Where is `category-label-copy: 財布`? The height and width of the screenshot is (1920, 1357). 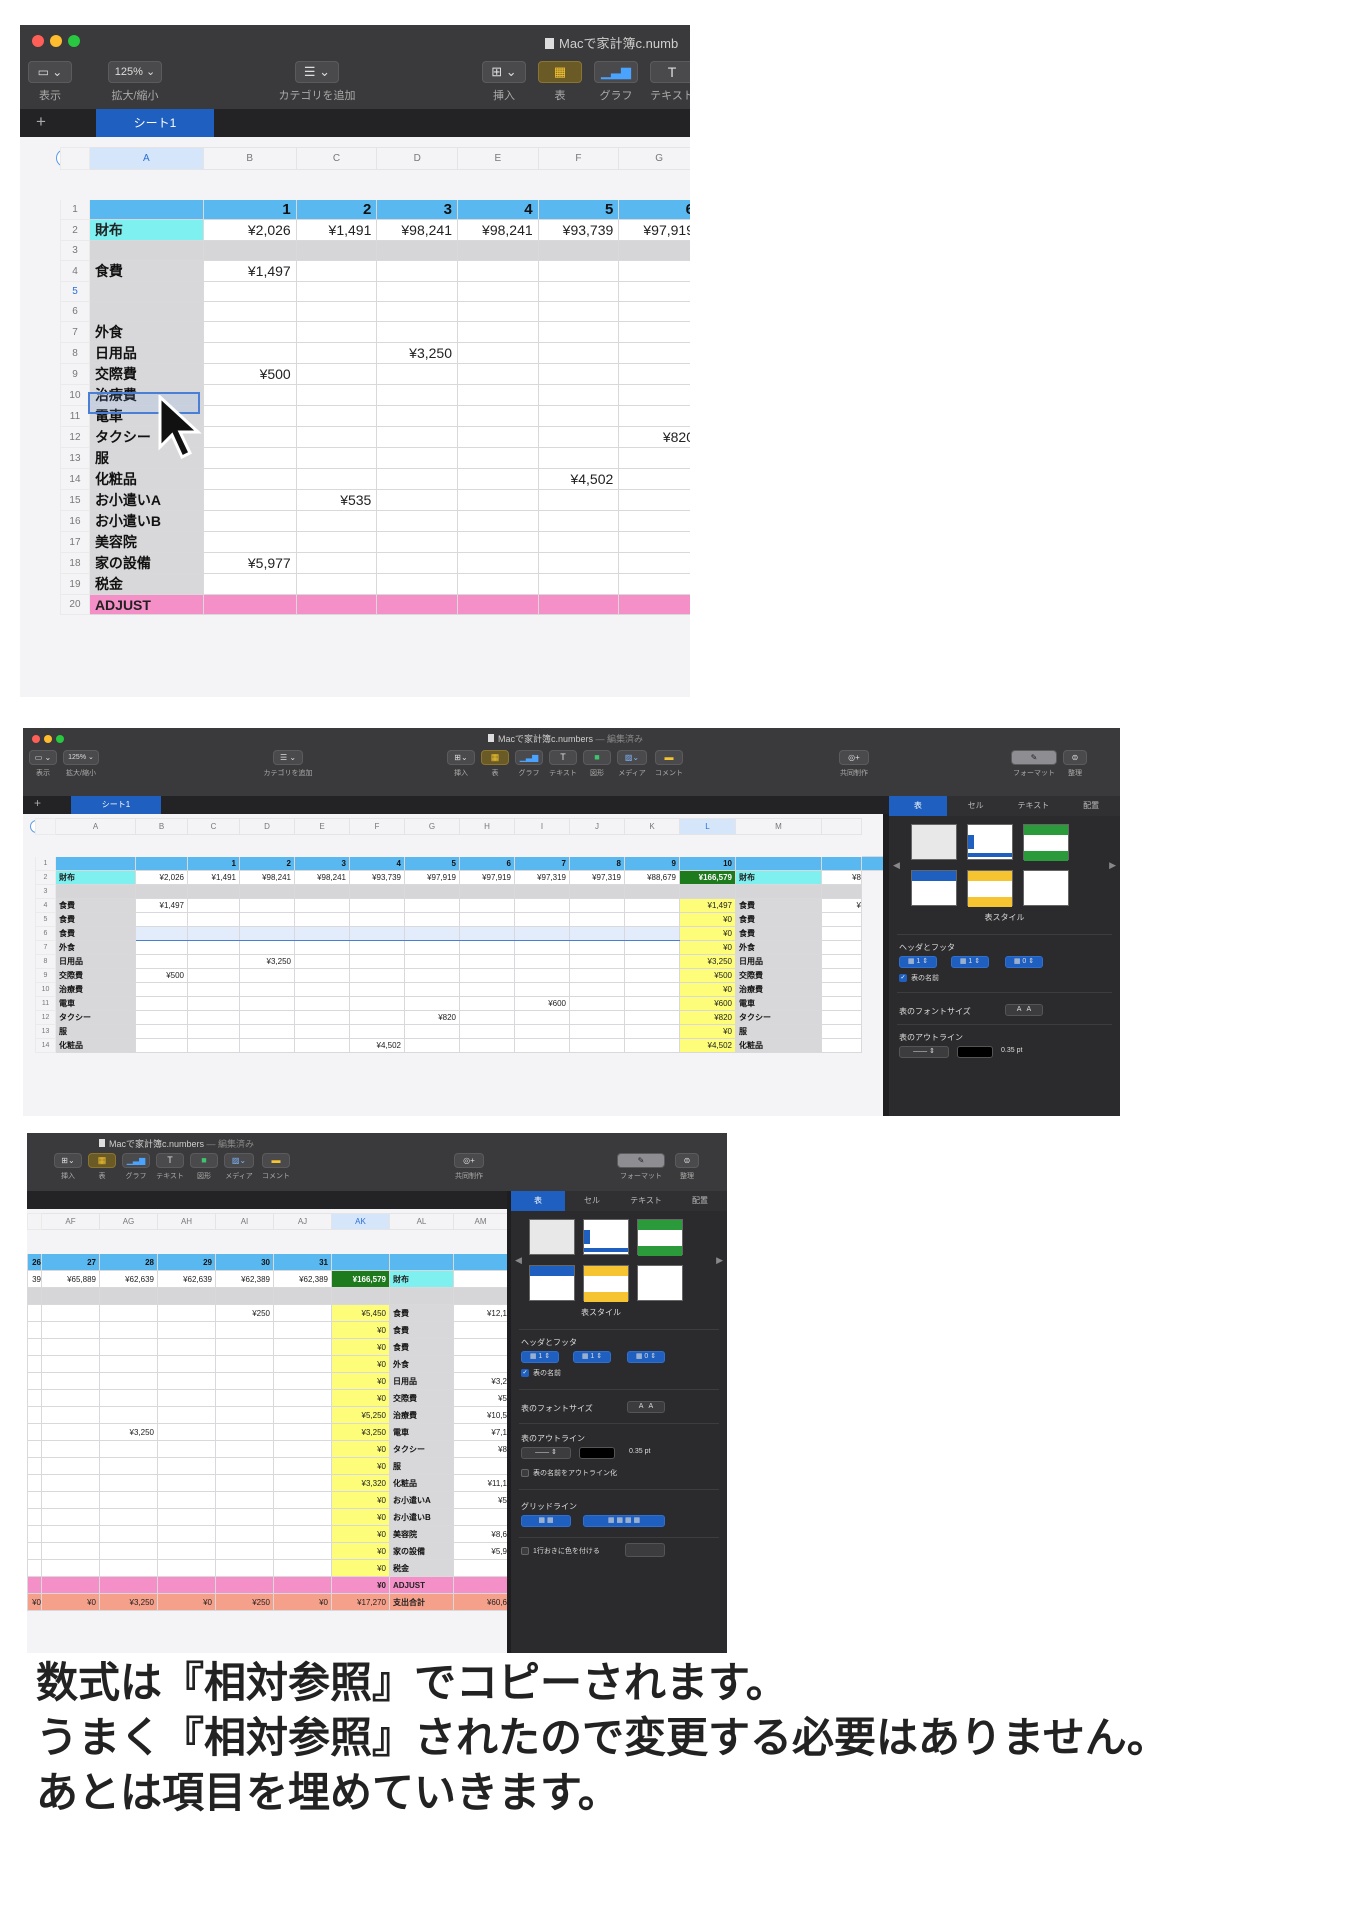 category-label-copy: 財布 is located at coordinates (778, 877).